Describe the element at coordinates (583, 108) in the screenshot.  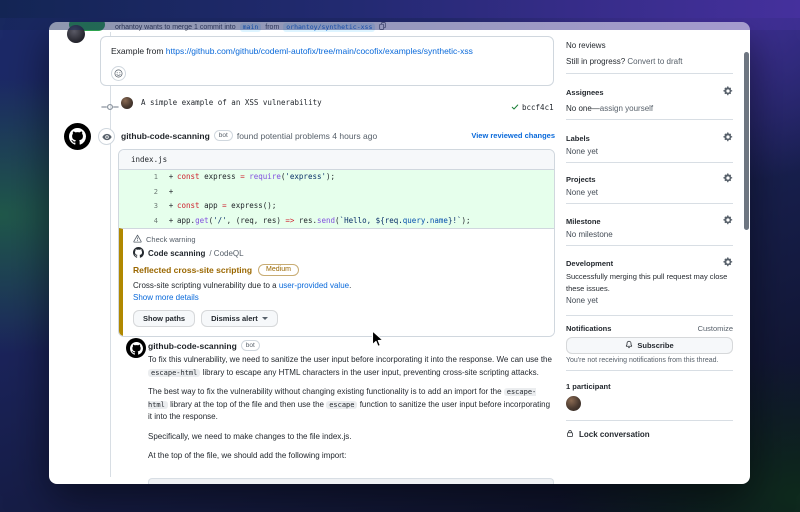
I see `no-one-label: No one—` at that location.